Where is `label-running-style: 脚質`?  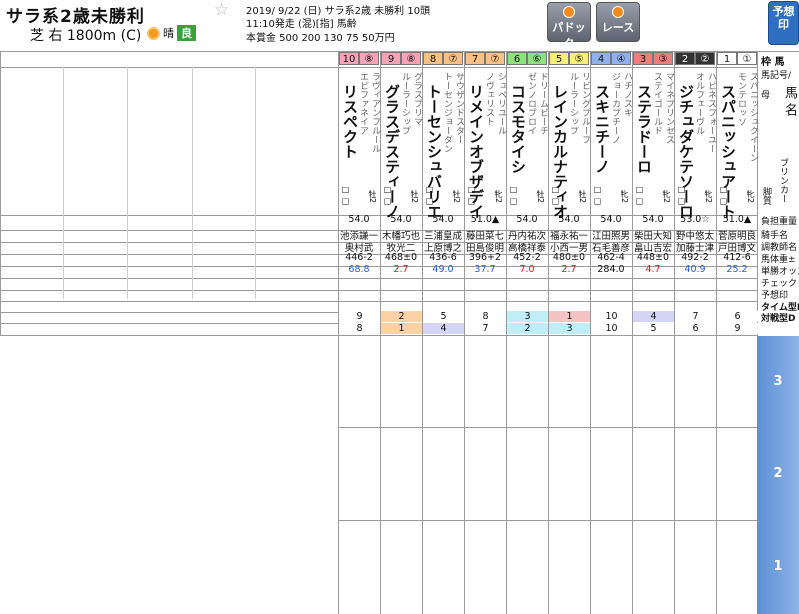
label-running-style: 脚質 is located at coordinates (766, 196).